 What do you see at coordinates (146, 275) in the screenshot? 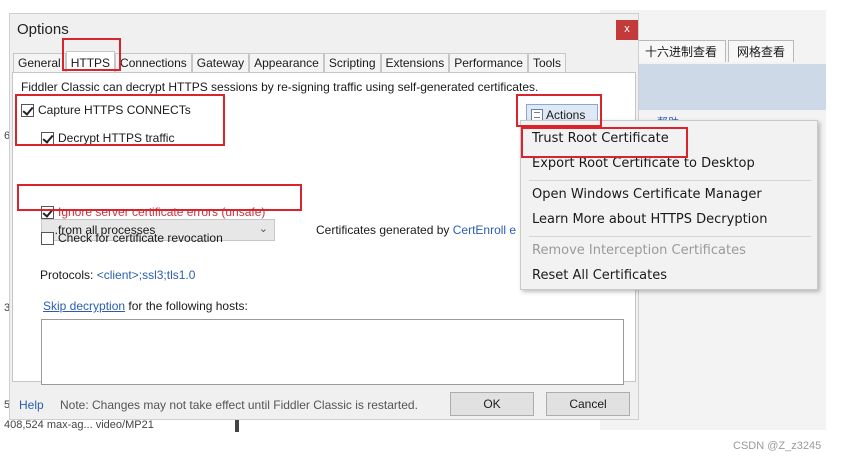
I see `protocols-link: <client>;ssl3;tls1.0` at bounding box center [146, 275].